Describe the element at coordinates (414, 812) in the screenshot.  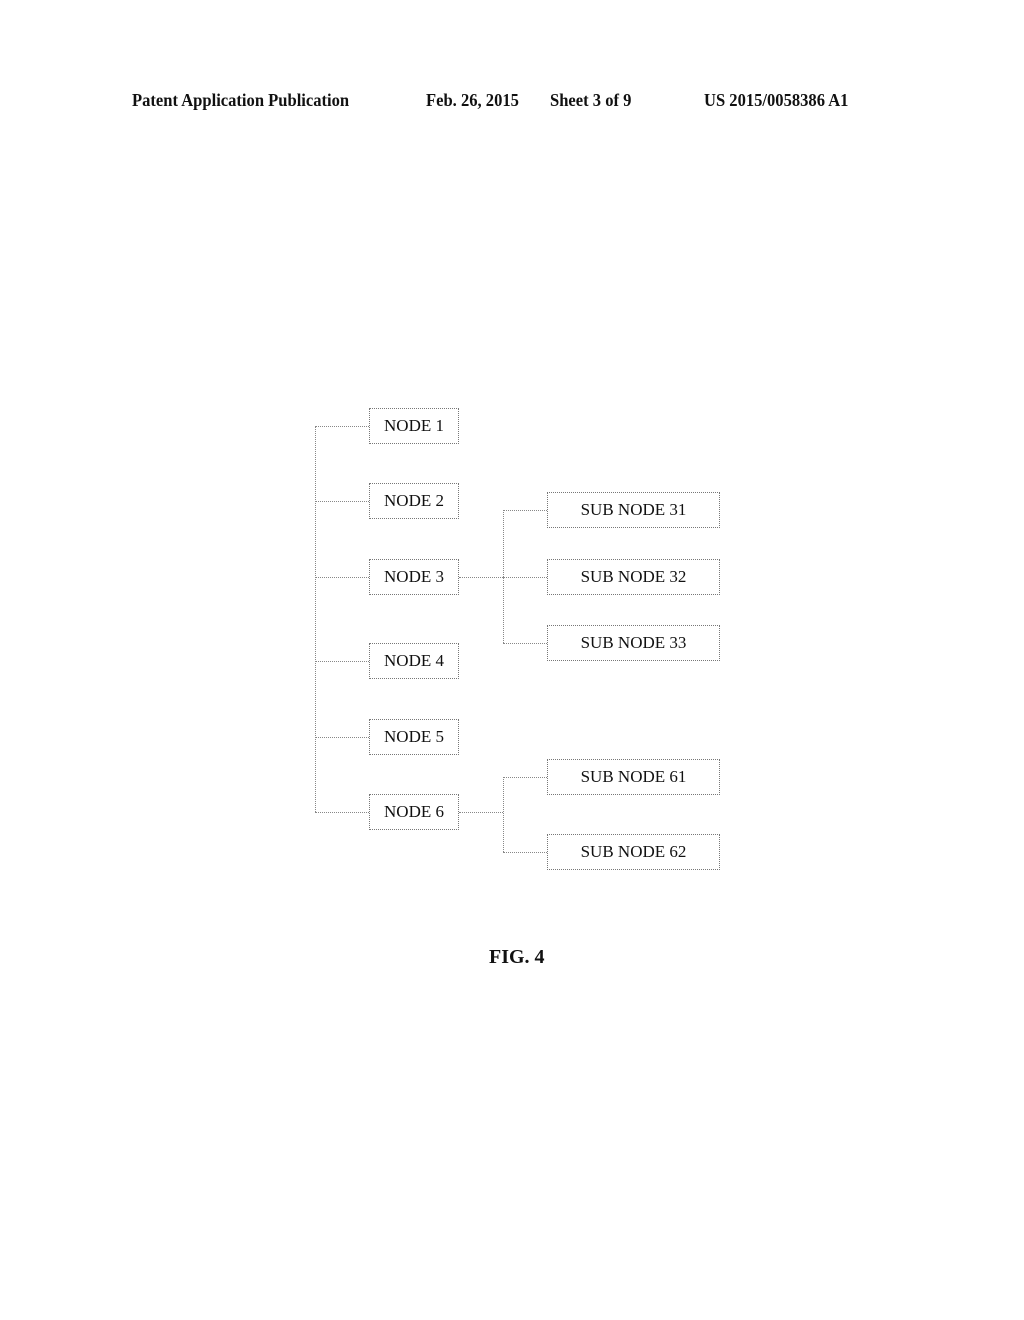
I see `node-6: NODE 6` at that location.